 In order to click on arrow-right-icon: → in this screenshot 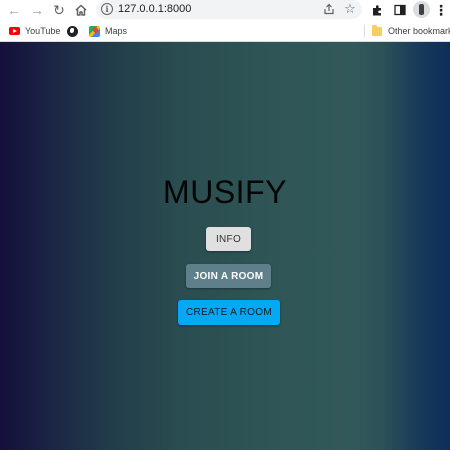, I will do `click(37, 10)`.